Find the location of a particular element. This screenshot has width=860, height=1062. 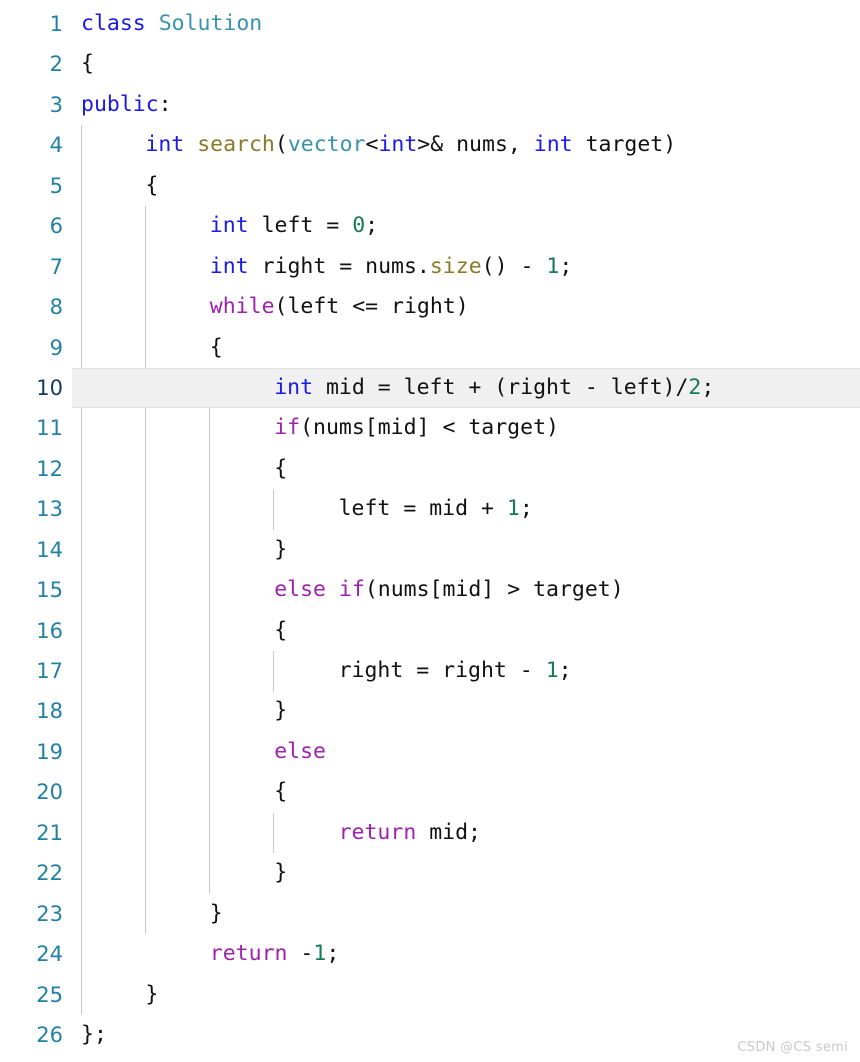

code-line-text: int mid = left + (right - left)/2; is located at coordinates (494, 388).